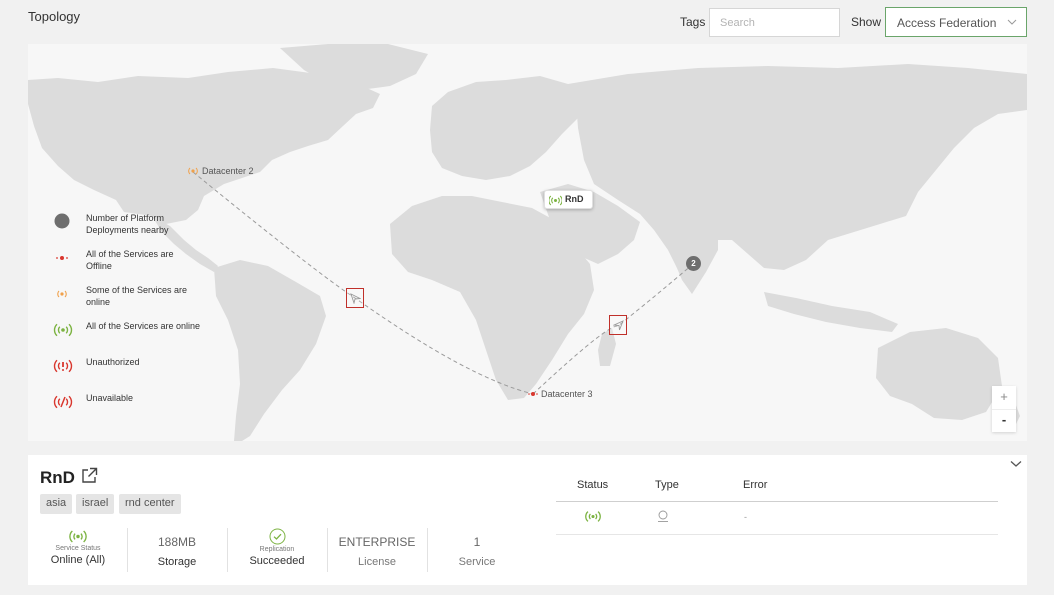 This screenshot has width=1054, height=595. What do you see at coordinates (277, 536) in the screenshot?
I see `check-circle-icon` at bounding box center [277, 536].